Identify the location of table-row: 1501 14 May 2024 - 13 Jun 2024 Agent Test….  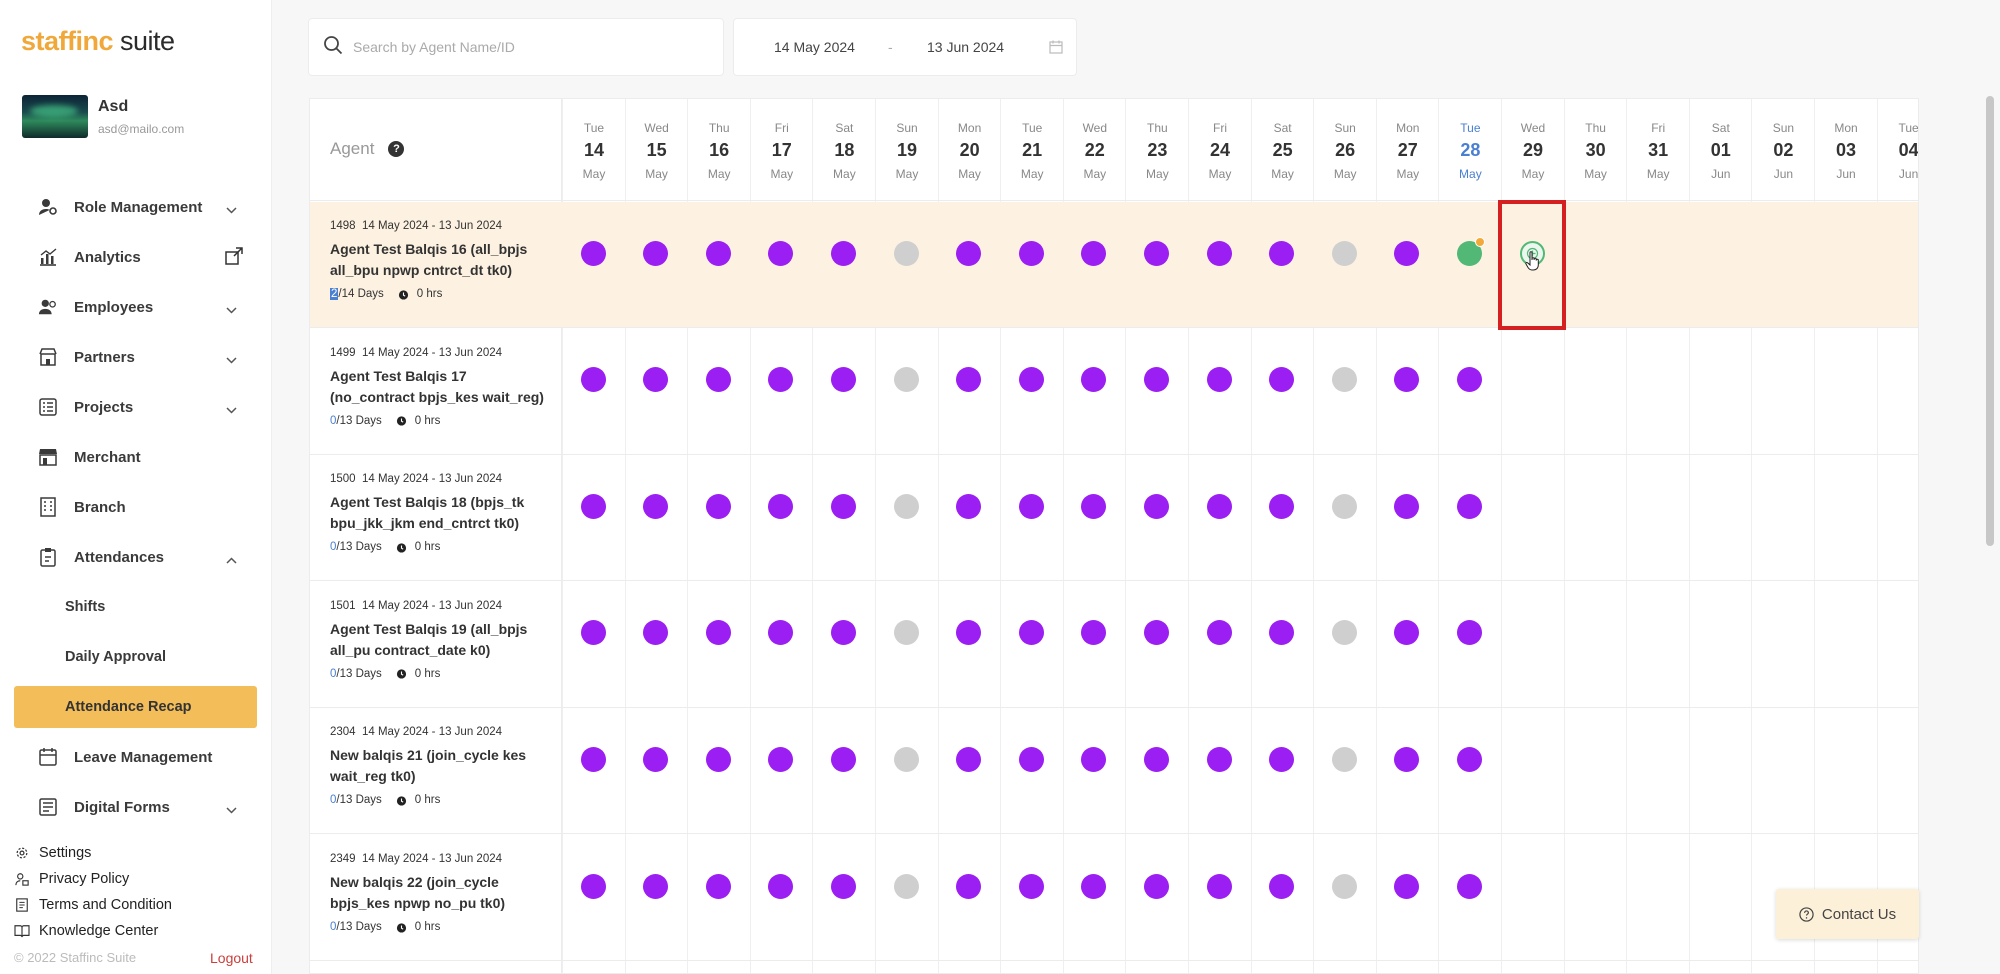
(1114, 645).